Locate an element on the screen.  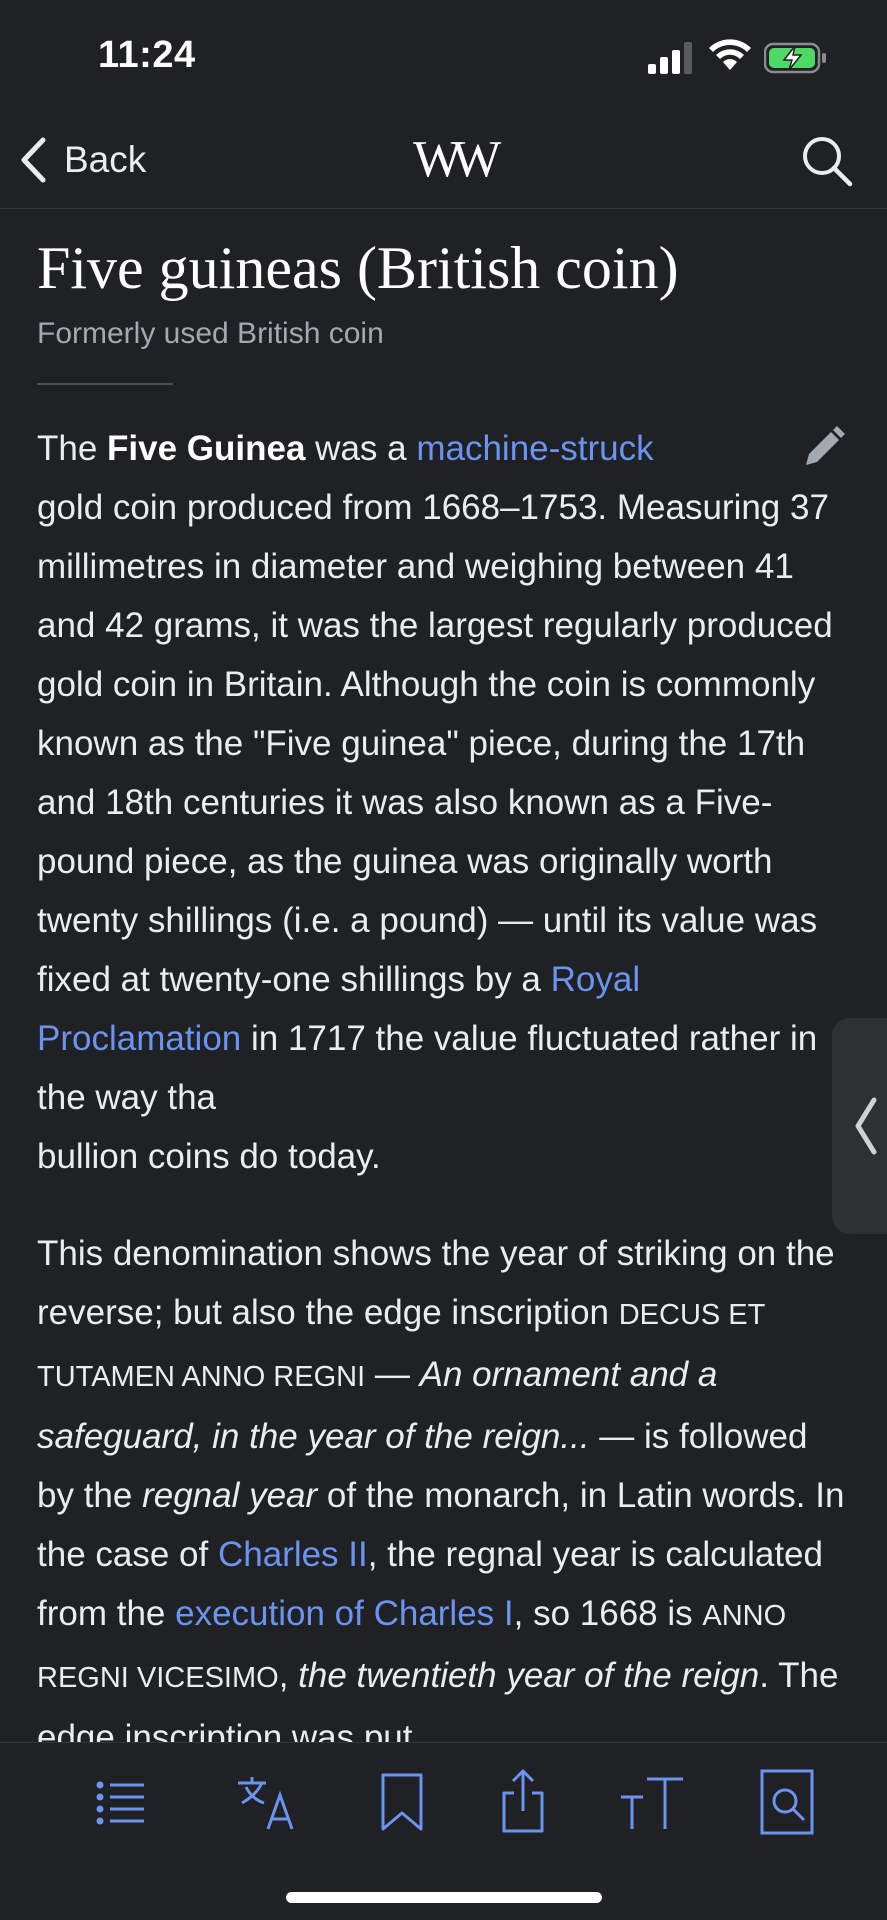
page-description: Formerly used British coin is located at coordinates (210, 333).